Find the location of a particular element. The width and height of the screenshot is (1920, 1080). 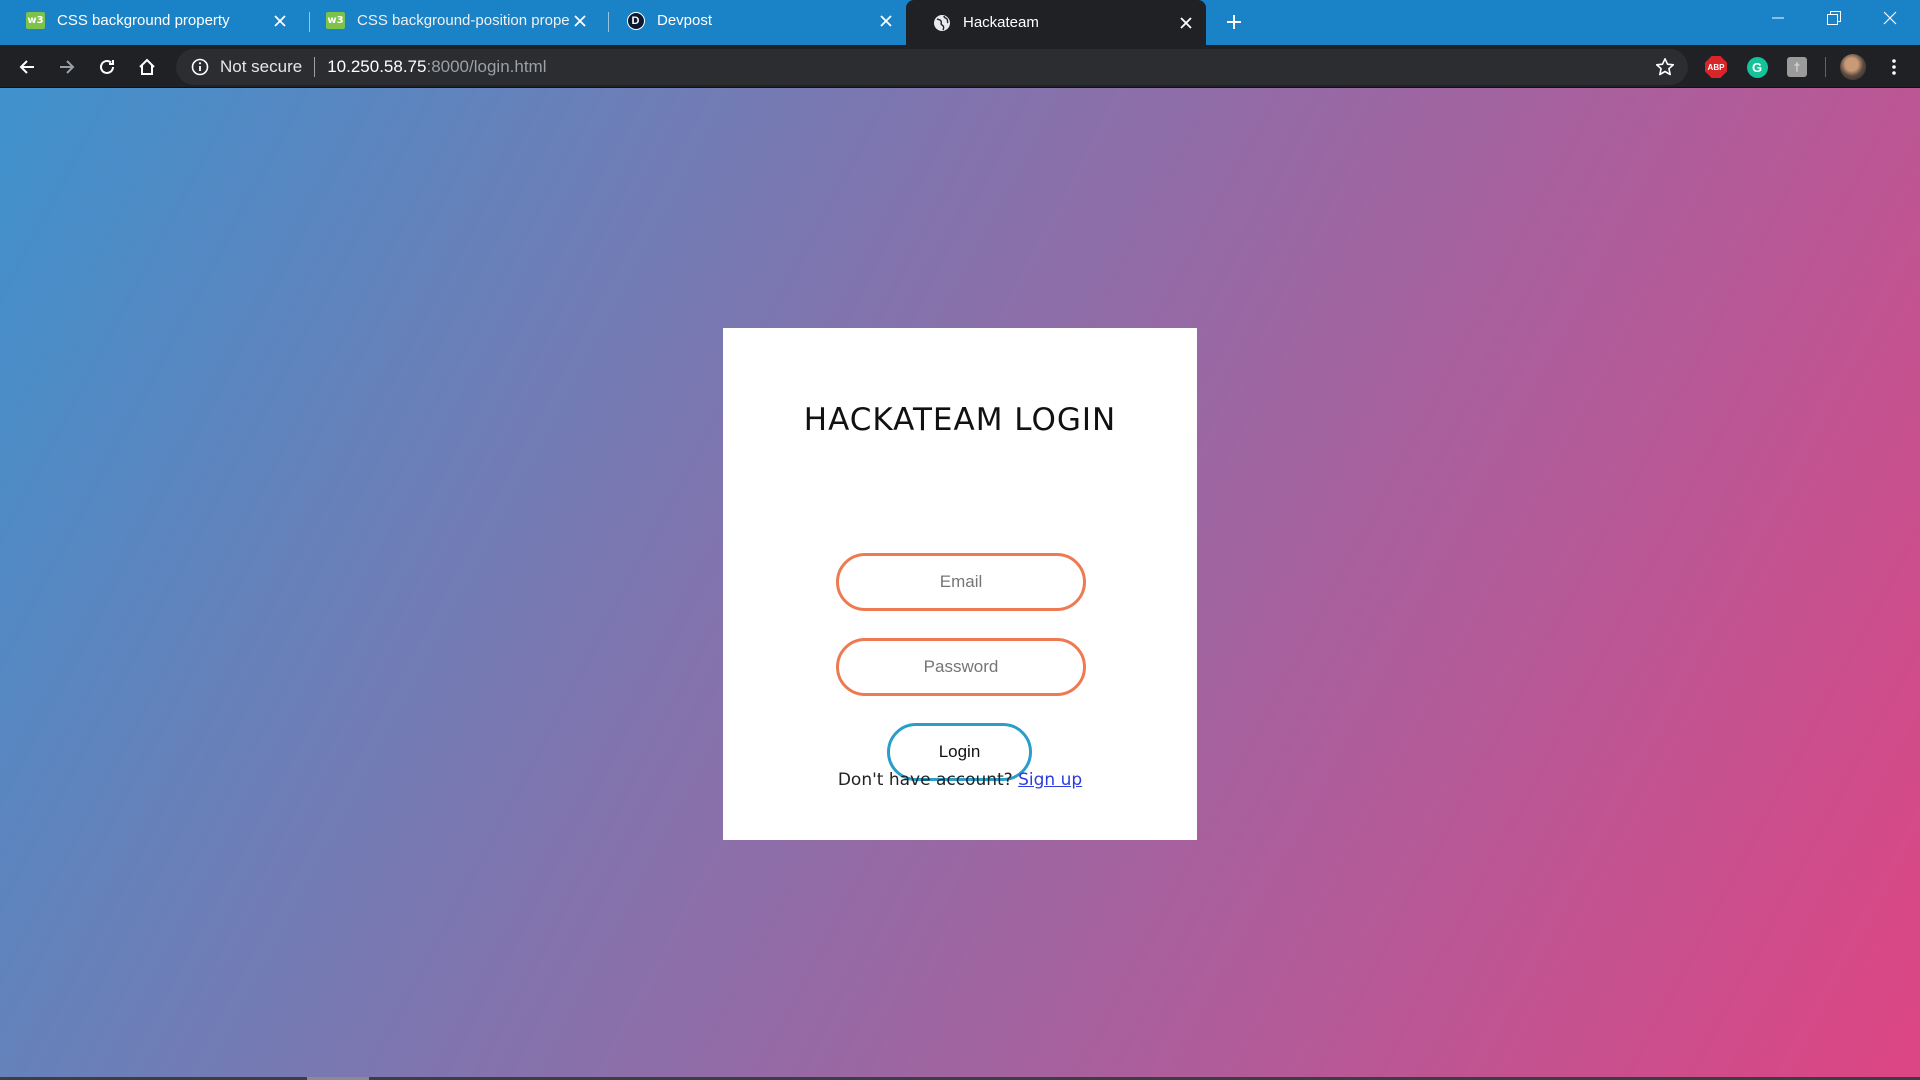

extension-icon: † is located at coordinates (1797, 67).